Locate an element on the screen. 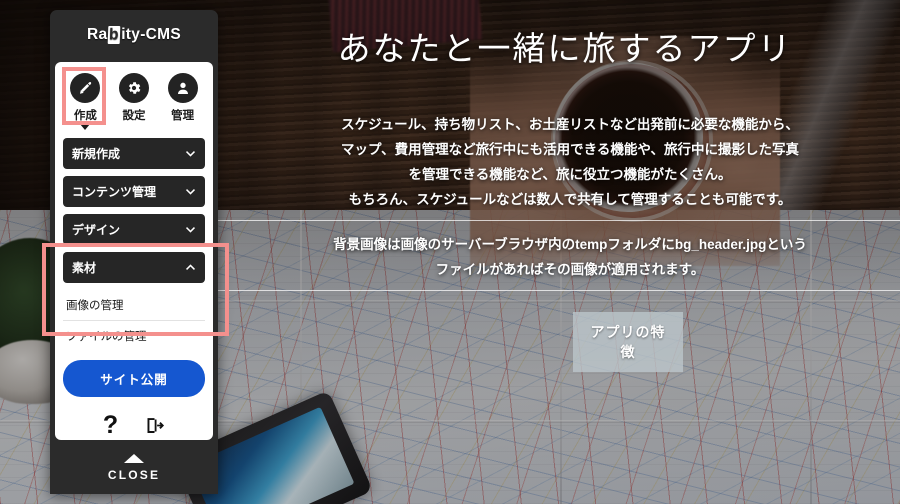 Image resolution: width=900 pixels, height=504 pixels. pen-icon is located at coordinates (85, 88).